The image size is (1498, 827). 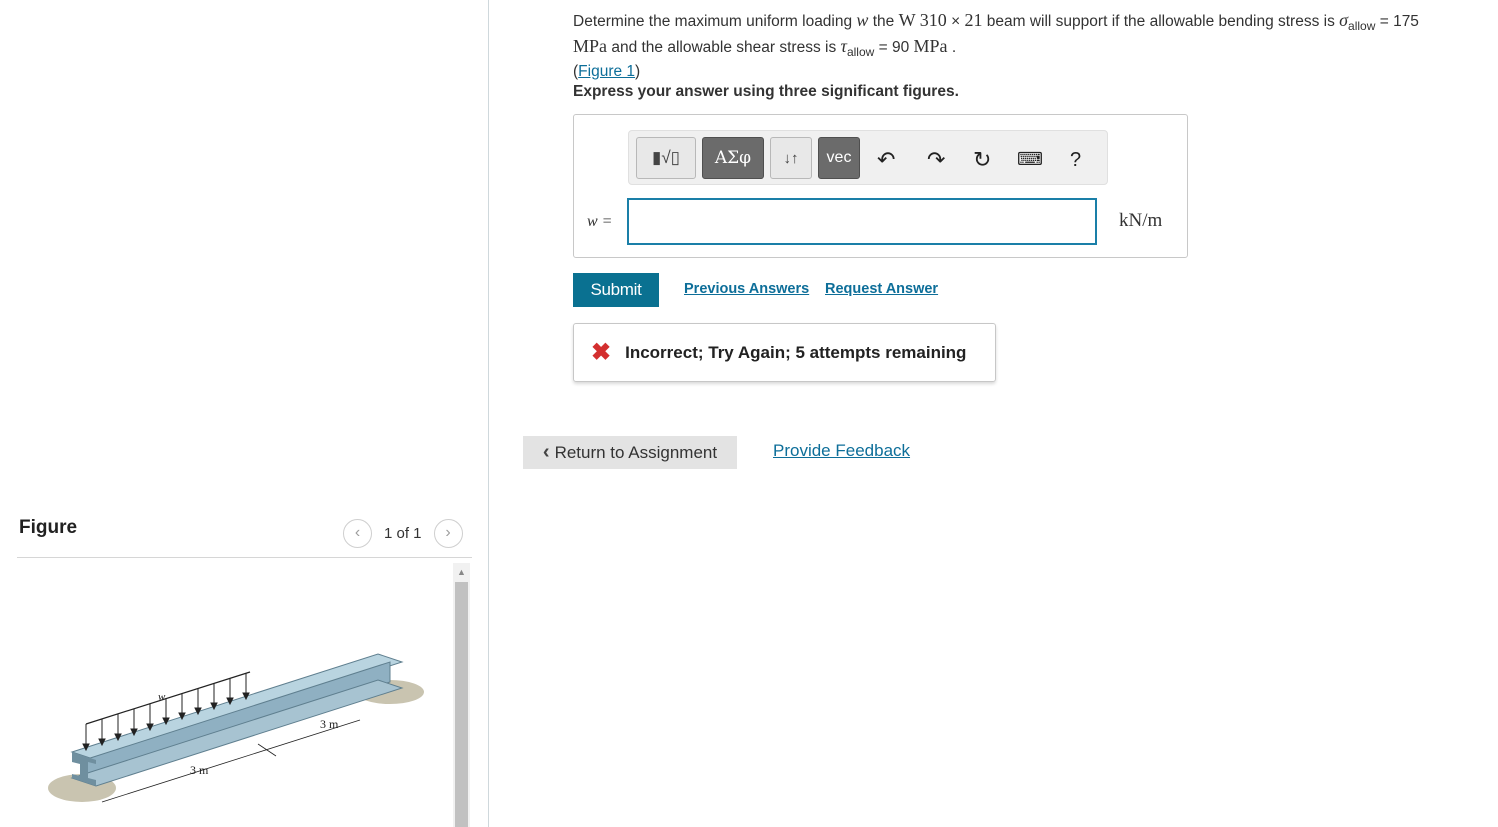 What do you see at coordinates (862, 221) in the screenshot?
I see `answer-input` at bounding box center [862, 221].